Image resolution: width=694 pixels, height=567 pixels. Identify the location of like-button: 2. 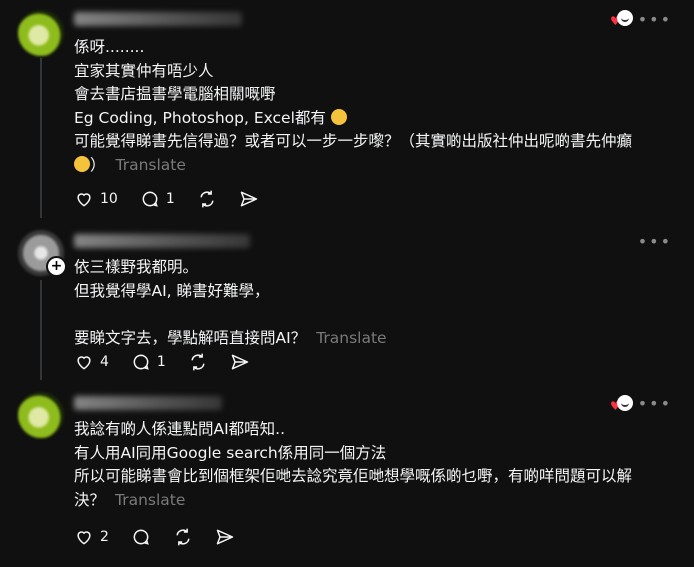
(91, 537).